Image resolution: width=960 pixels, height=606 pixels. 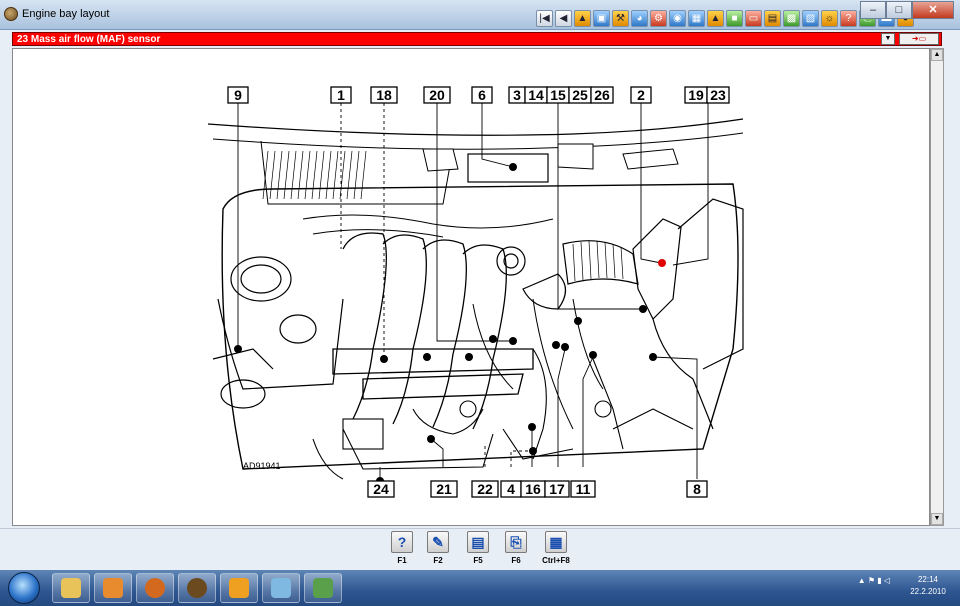 I want to click on callout-label: 11, so click(x=583, y=489).